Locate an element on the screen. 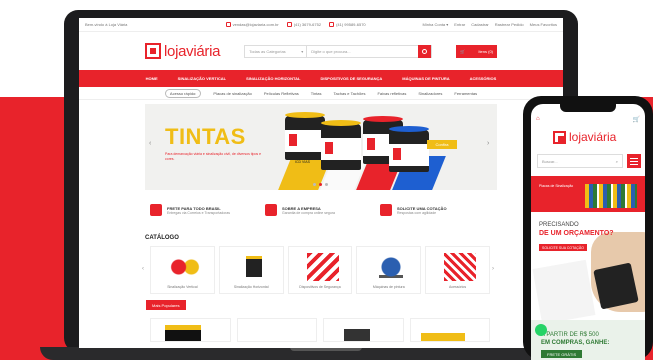  hamburger-menu-icon is located at coordinates (634, 161).